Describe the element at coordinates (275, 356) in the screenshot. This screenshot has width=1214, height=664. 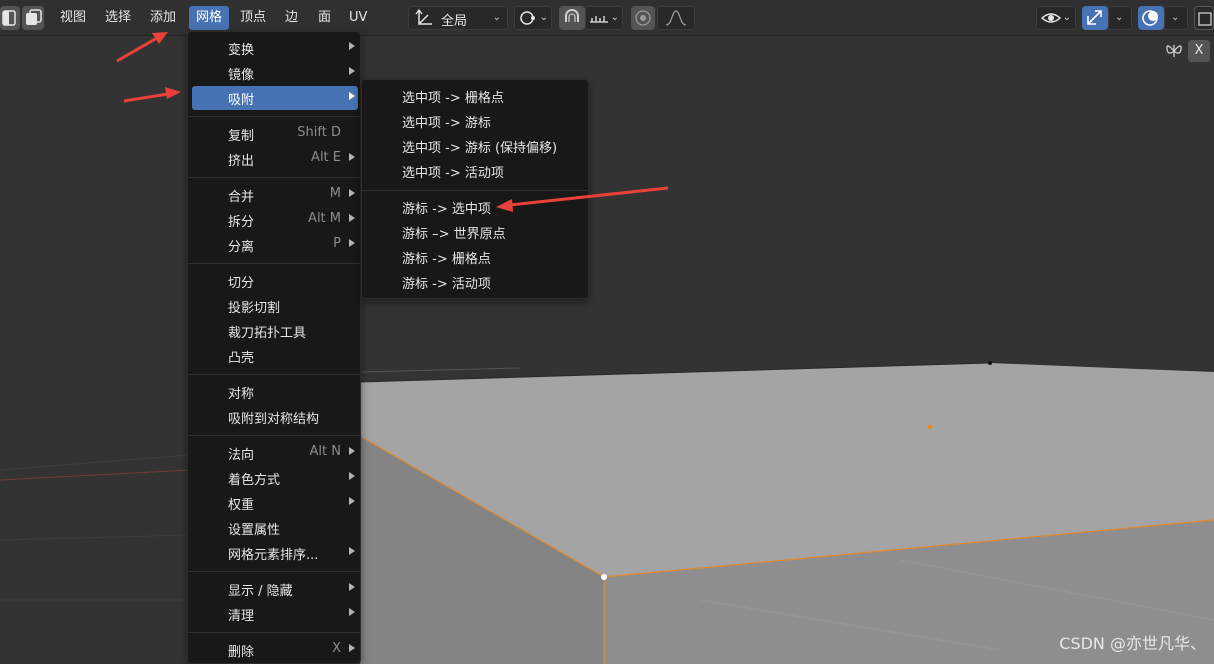
I see `menu-item-convex-hull: 凸壳` at that location.